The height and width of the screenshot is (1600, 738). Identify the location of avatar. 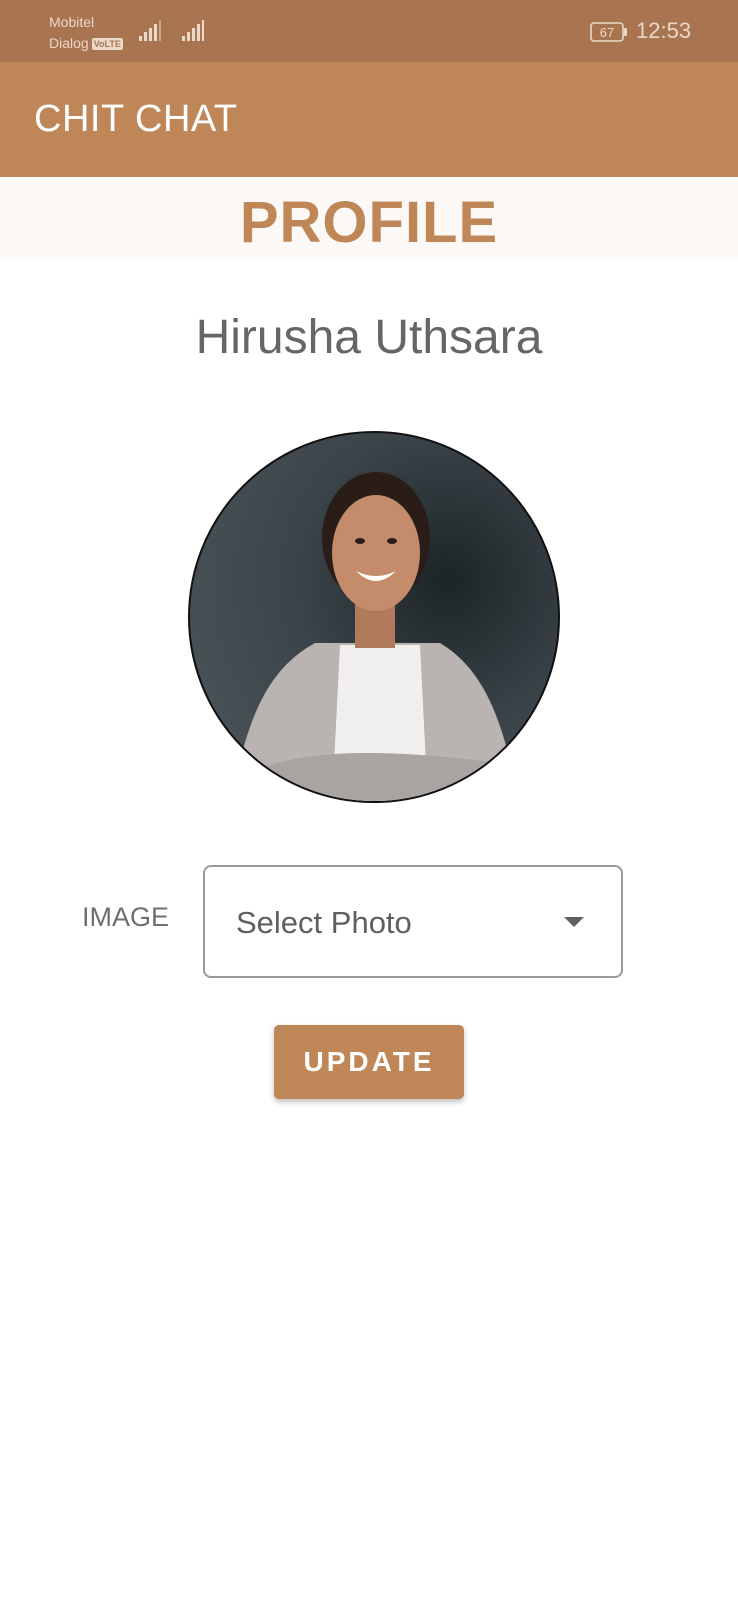
(374, 617).